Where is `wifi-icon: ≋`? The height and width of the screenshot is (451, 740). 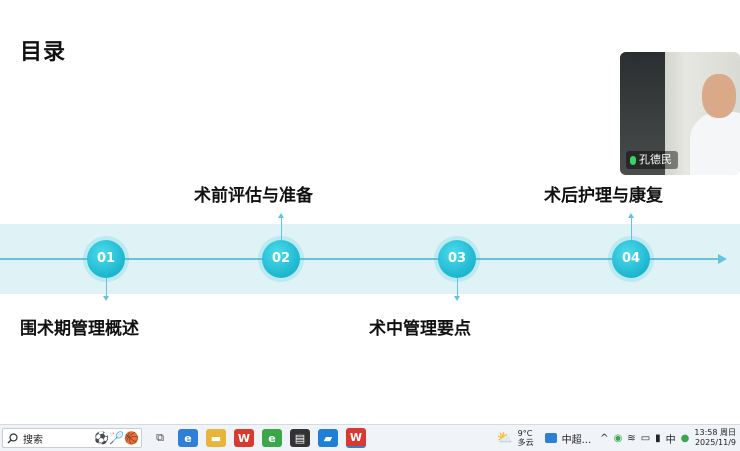 wifi-icon: ≋ is located at coordinates (631, 438).